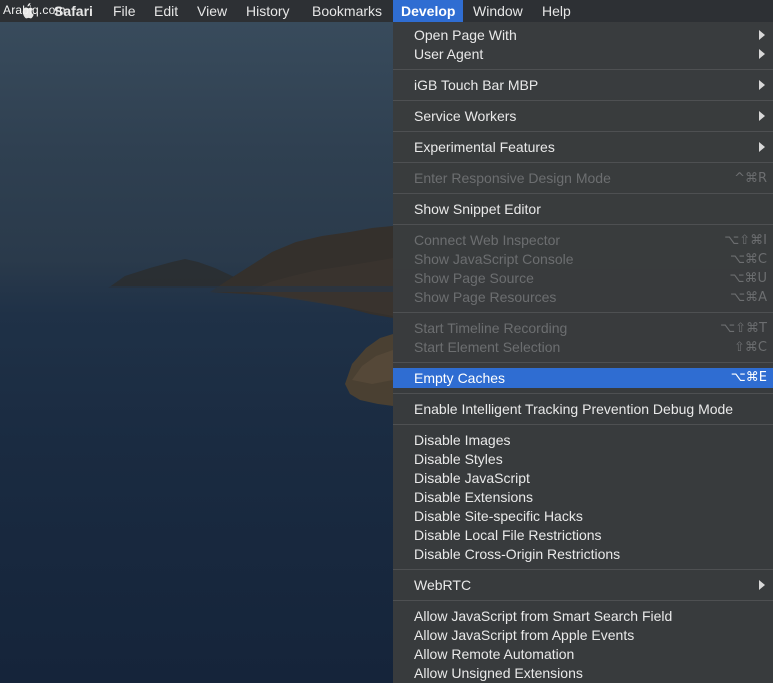  What do you see at coordinates (748, 259) in the screenshot?
I see `menu-item-shortcut: ⌥⌘C` at bounding box center [748, 259].